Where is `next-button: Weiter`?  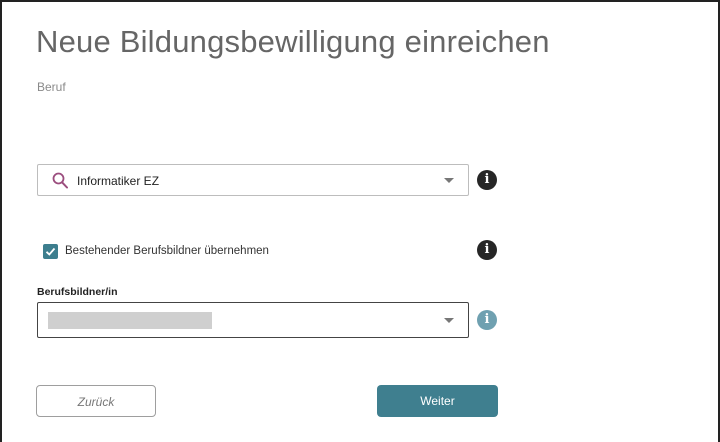
next-button: Weiter is located at coordinates (437, 401).